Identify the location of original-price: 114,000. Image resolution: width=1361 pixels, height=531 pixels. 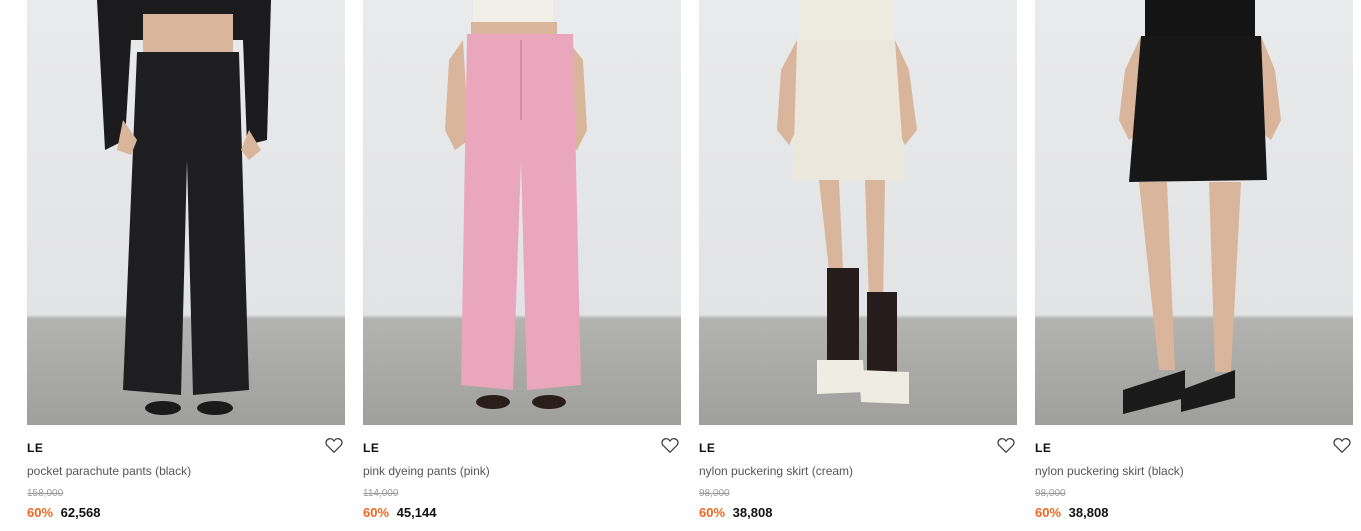
(381, 493).